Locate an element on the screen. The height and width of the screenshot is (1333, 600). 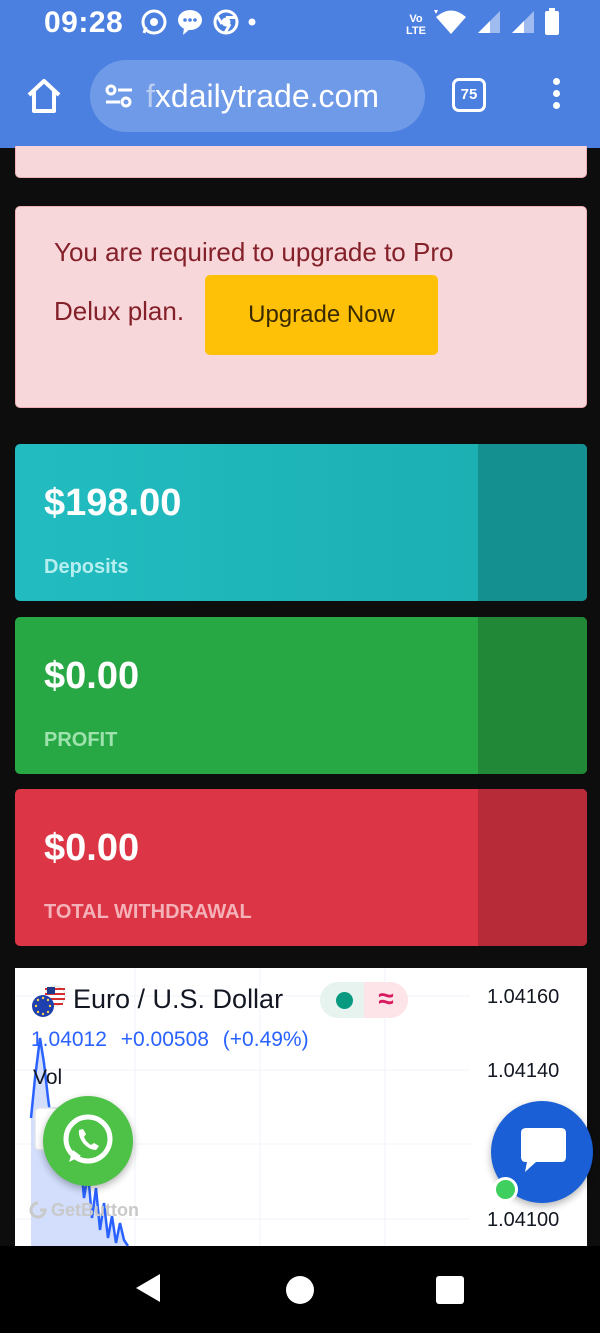
deposits-value: $198.00 is located at coordinates (113, 503).